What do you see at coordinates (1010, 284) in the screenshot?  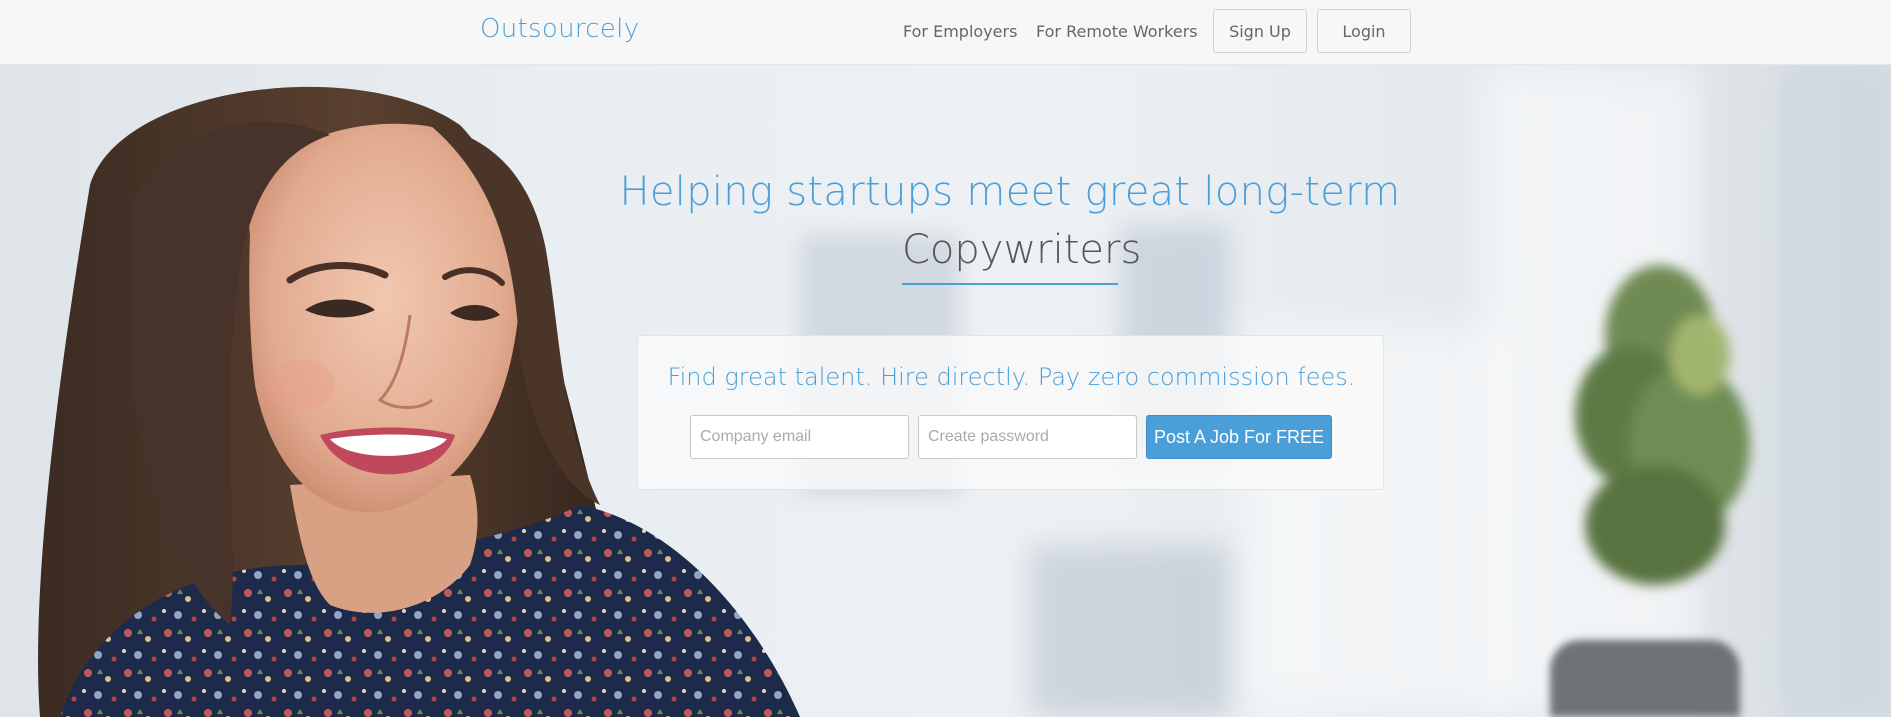 I see `role-underline` at bounding box center [1010, 284].